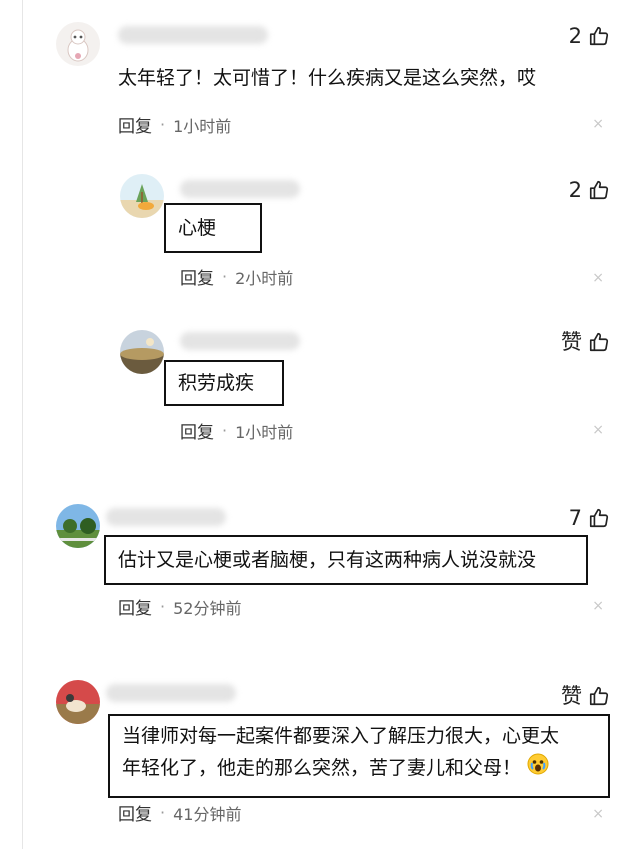 The width and height of the screenshot is (640, 849). I want to click on comment-meta: 回复 · 52分钟前, so click(179, 606).